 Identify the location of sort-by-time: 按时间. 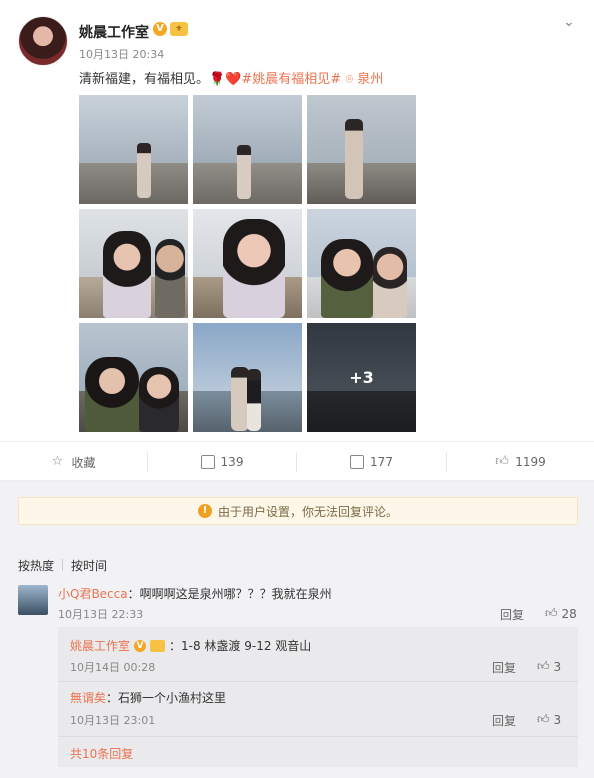
(89, 565).